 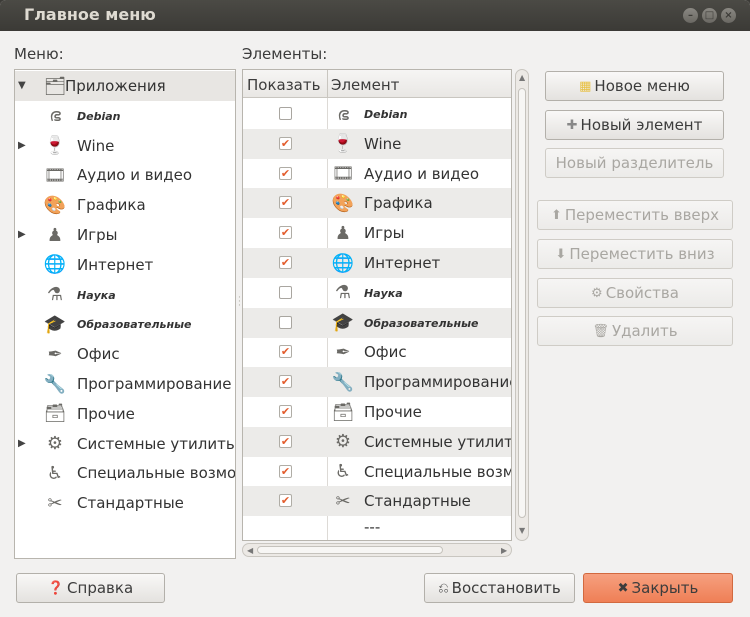 I want to click on tree-item: ▶ 🍷 Wine, so click(x=125, y=146).